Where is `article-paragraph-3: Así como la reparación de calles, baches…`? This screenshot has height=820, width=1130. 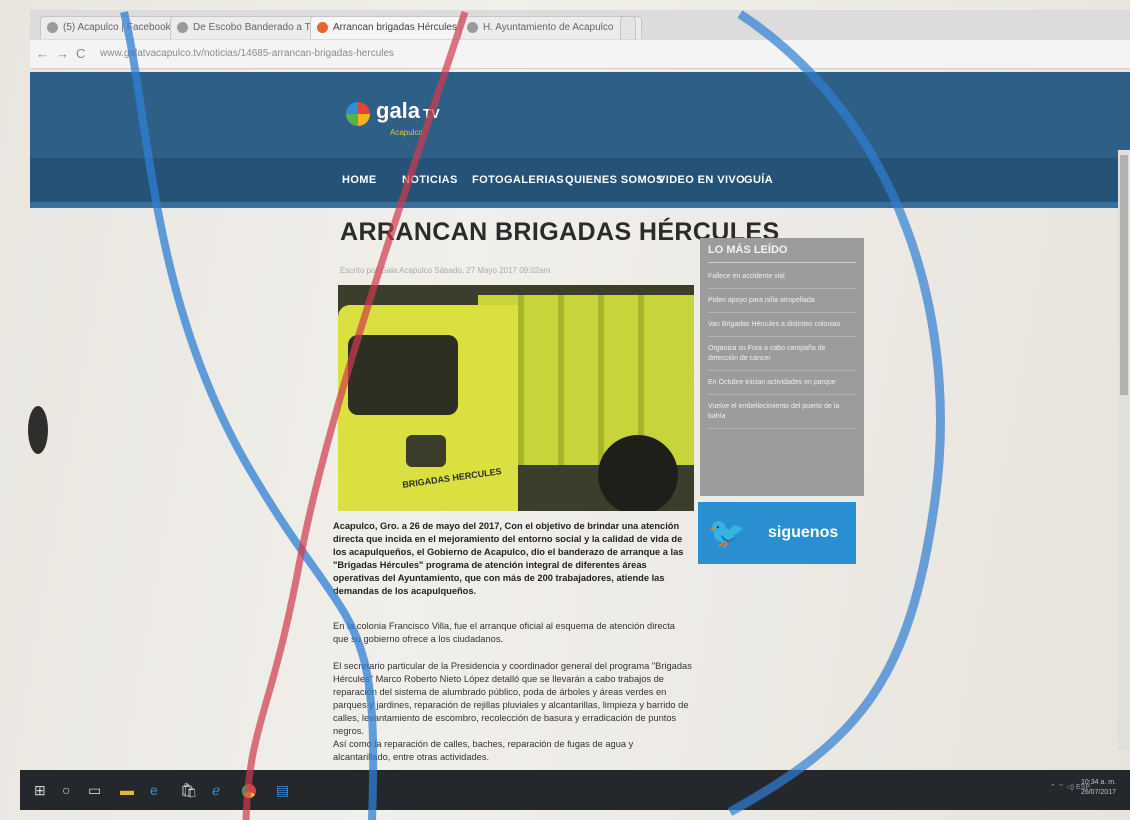
article-paragraph-3: Así como la reparación de calles, baches… is located at coordinates (483, 750).